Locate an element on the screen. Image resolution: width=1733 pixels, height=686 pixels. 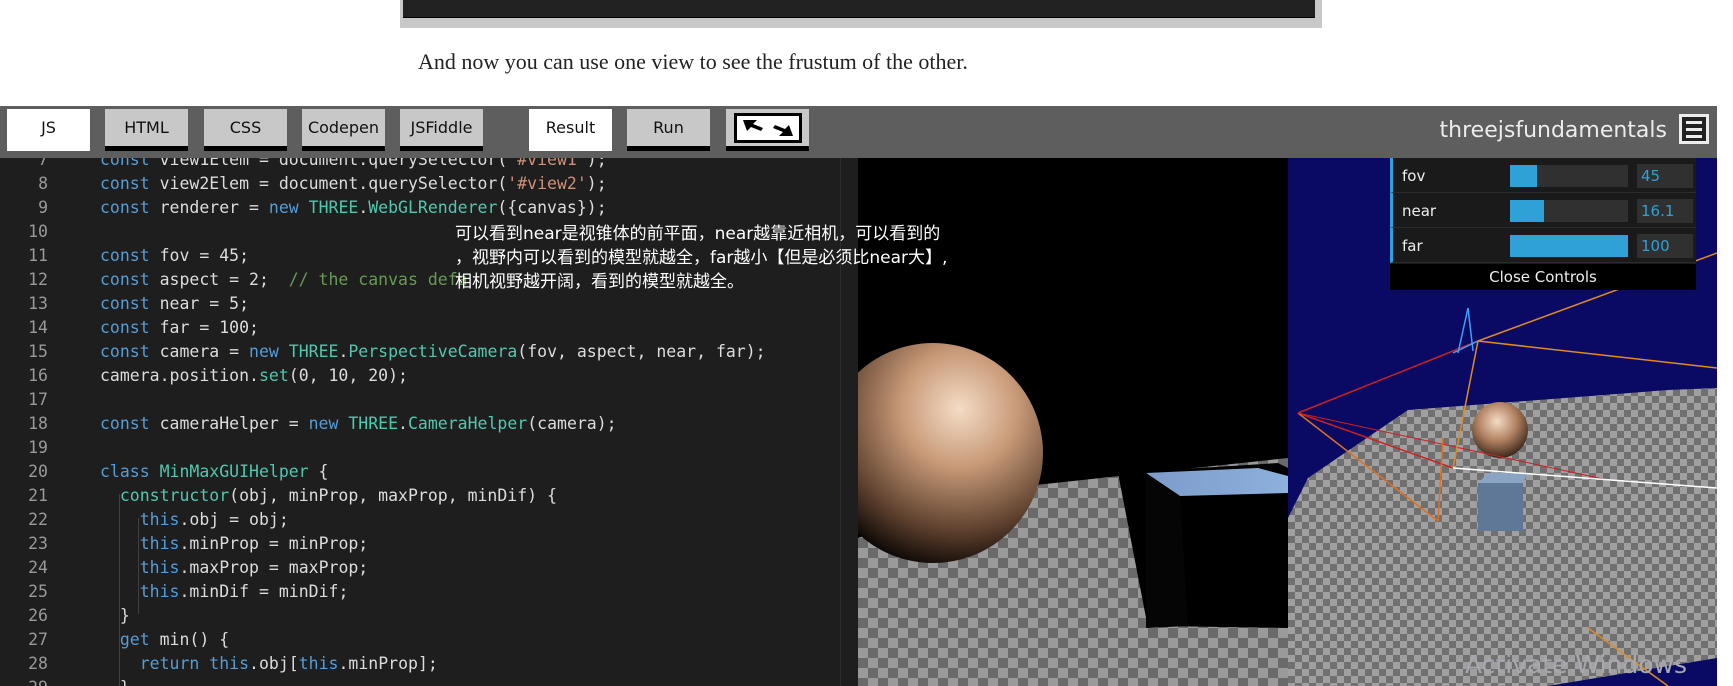
fullscreen-button is located at coordinates (767, 130).